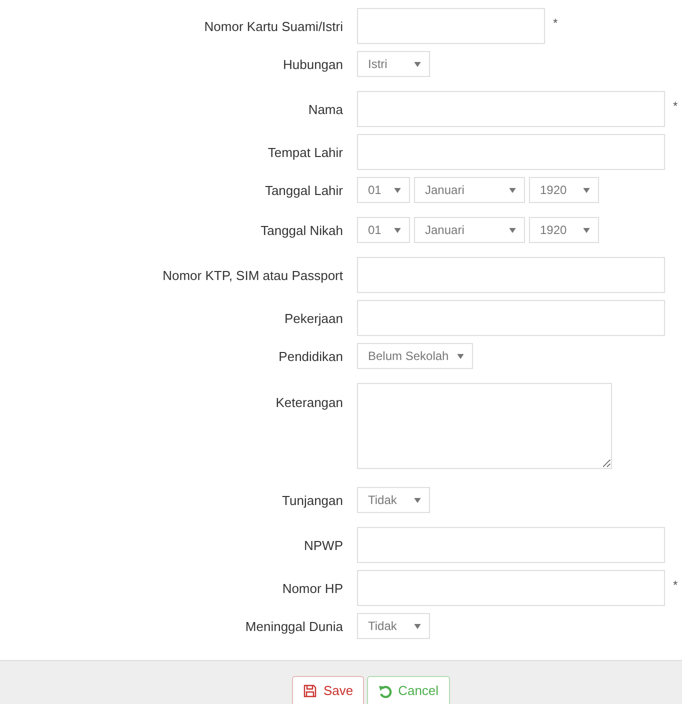 This screenshot has height=704, width=682. What do you see at coordinates (303, 190) in the screenshot?
I see `field-label: Tanggal Lahir` at bounding box center [303, 190].